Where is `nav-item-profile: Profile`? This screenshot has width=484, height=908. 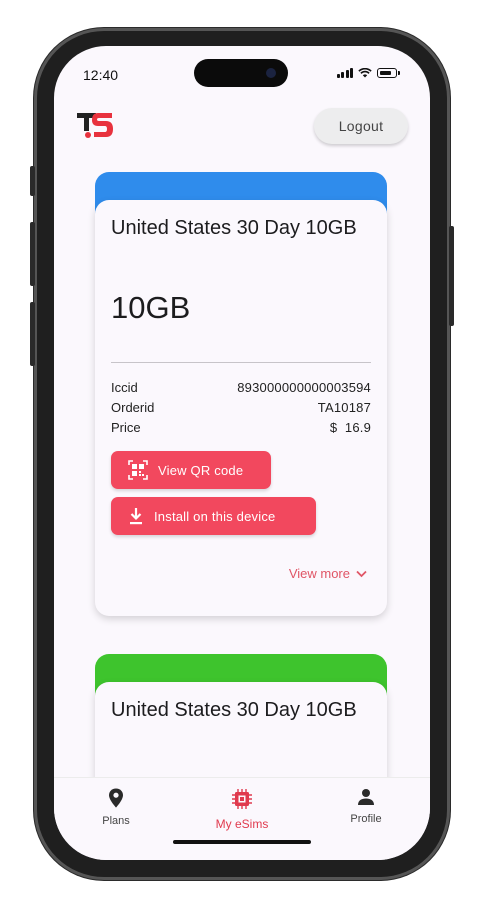
nav-item-profile: Profile is located at coordinates (366, 806).